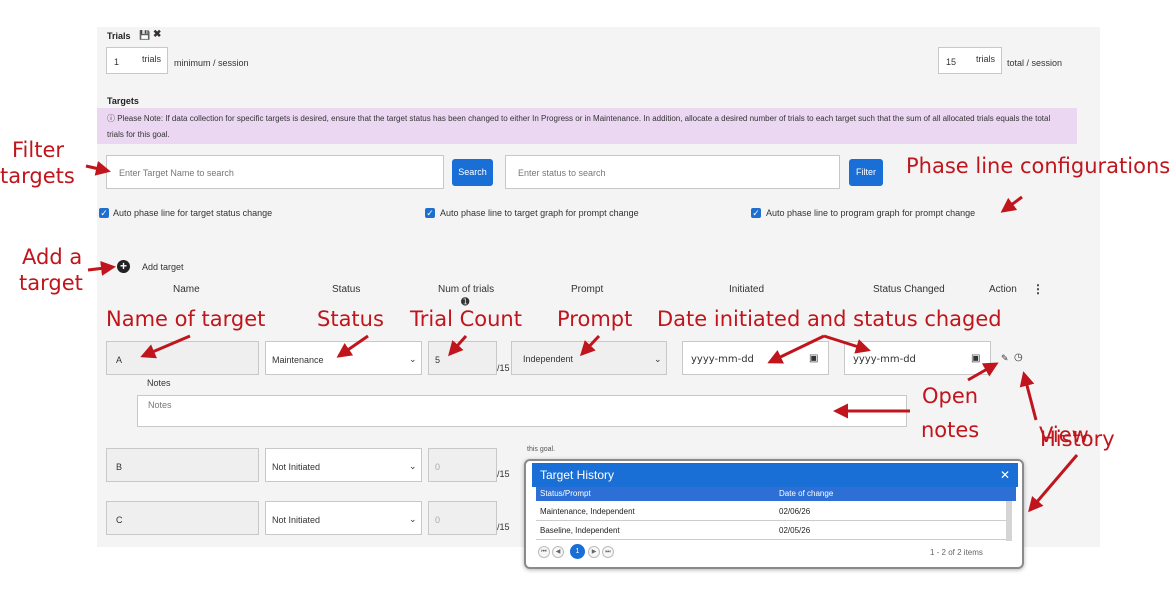 The width and height of the screenshot is (1176, 589). Describe the element at coordinates (594, 552) in the screenshot. I see `pager-next-icon: ▶` at that location.